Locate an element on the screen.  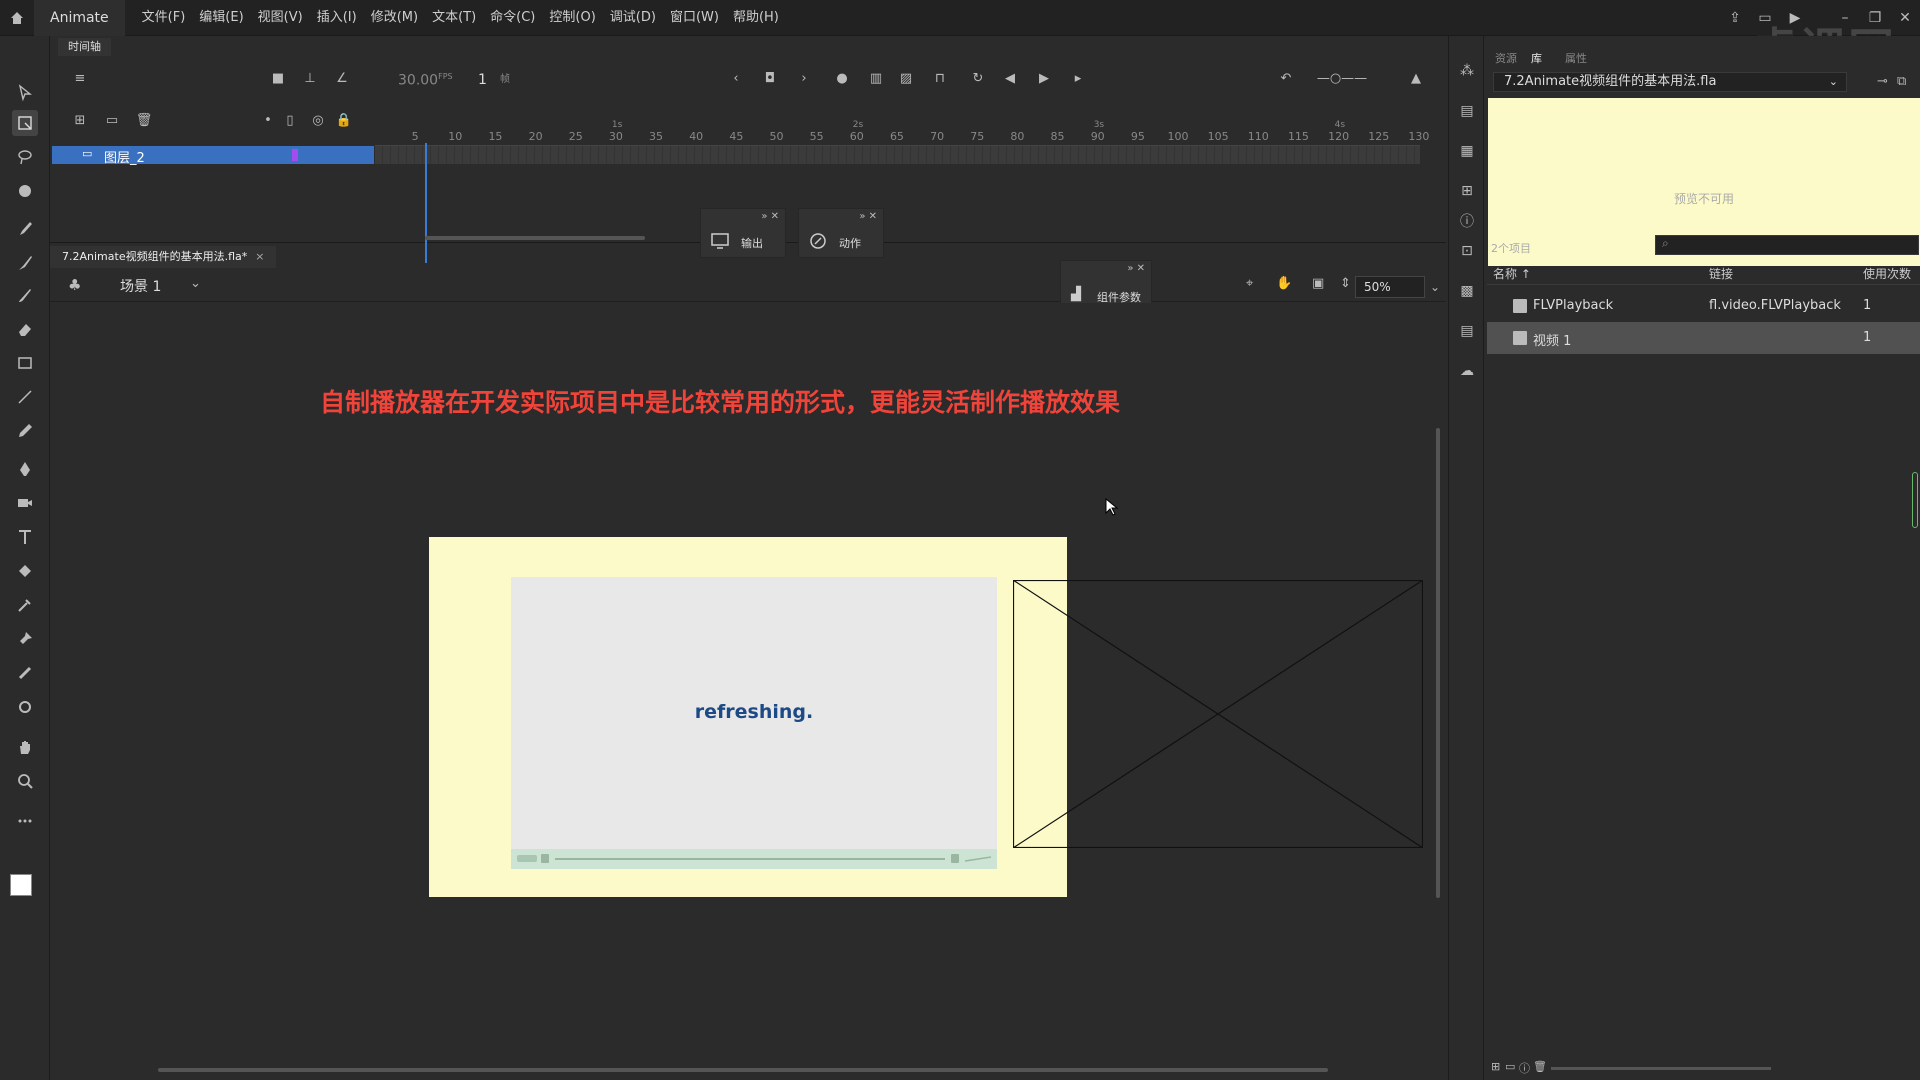
assets-icon: ☁ is located at coordinates (1467, 371).